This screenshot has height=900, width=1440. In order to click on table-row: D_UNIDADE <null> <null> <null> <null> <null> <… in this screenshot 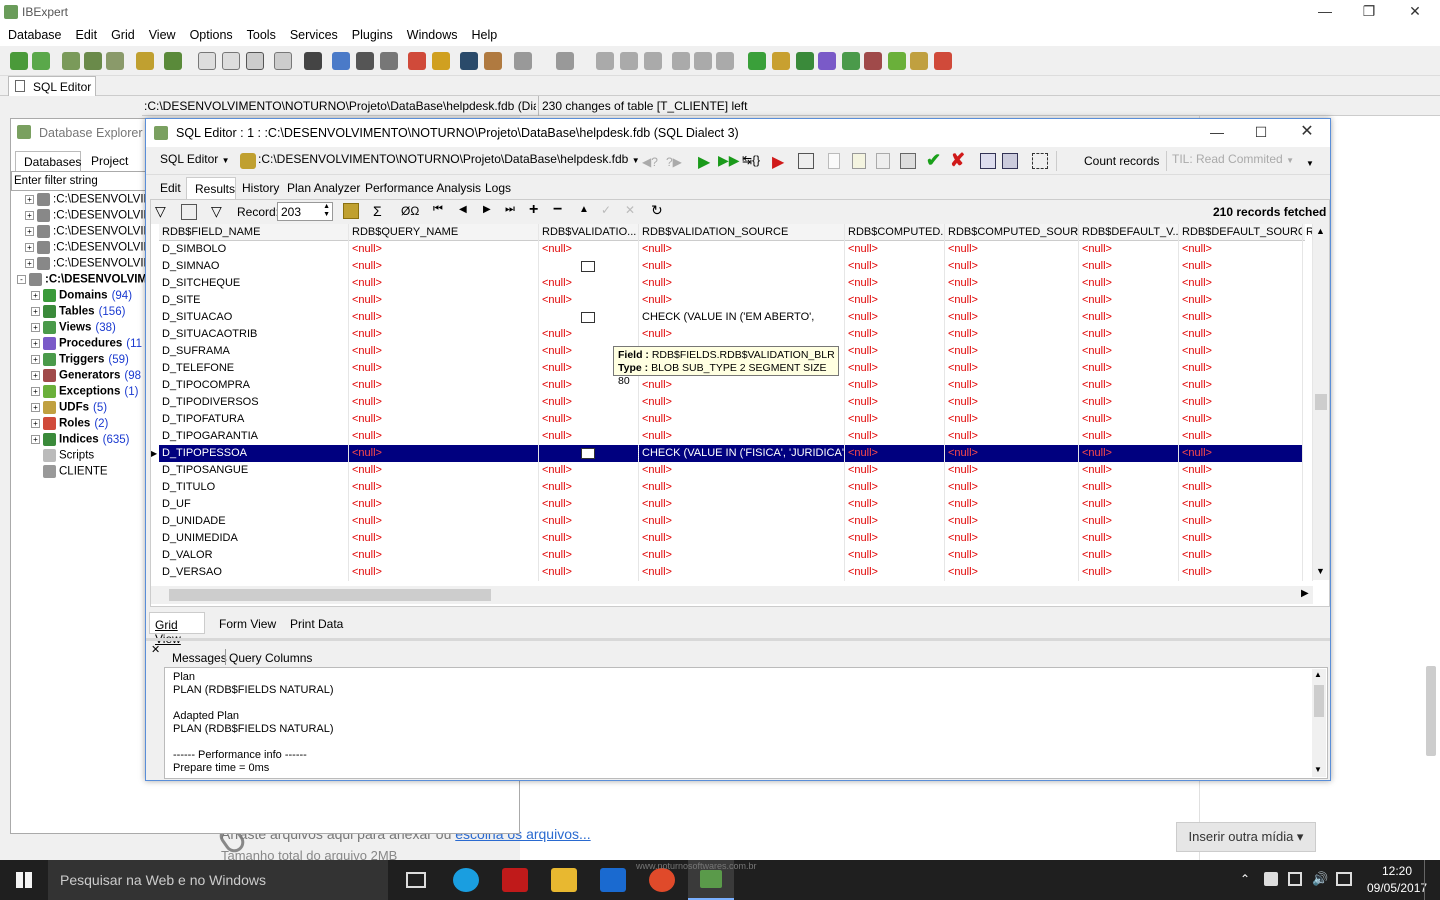, I will do `click(732, 521)`.